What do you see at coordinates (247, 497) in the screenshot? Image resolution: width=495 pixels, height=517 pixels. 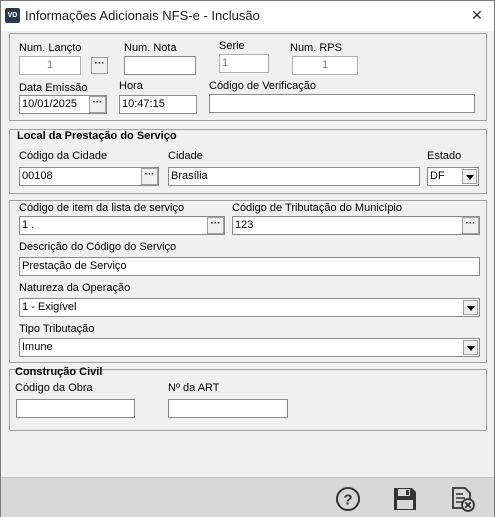 I see `bottom-toolbar: ?` at bounding box center [247, 497].